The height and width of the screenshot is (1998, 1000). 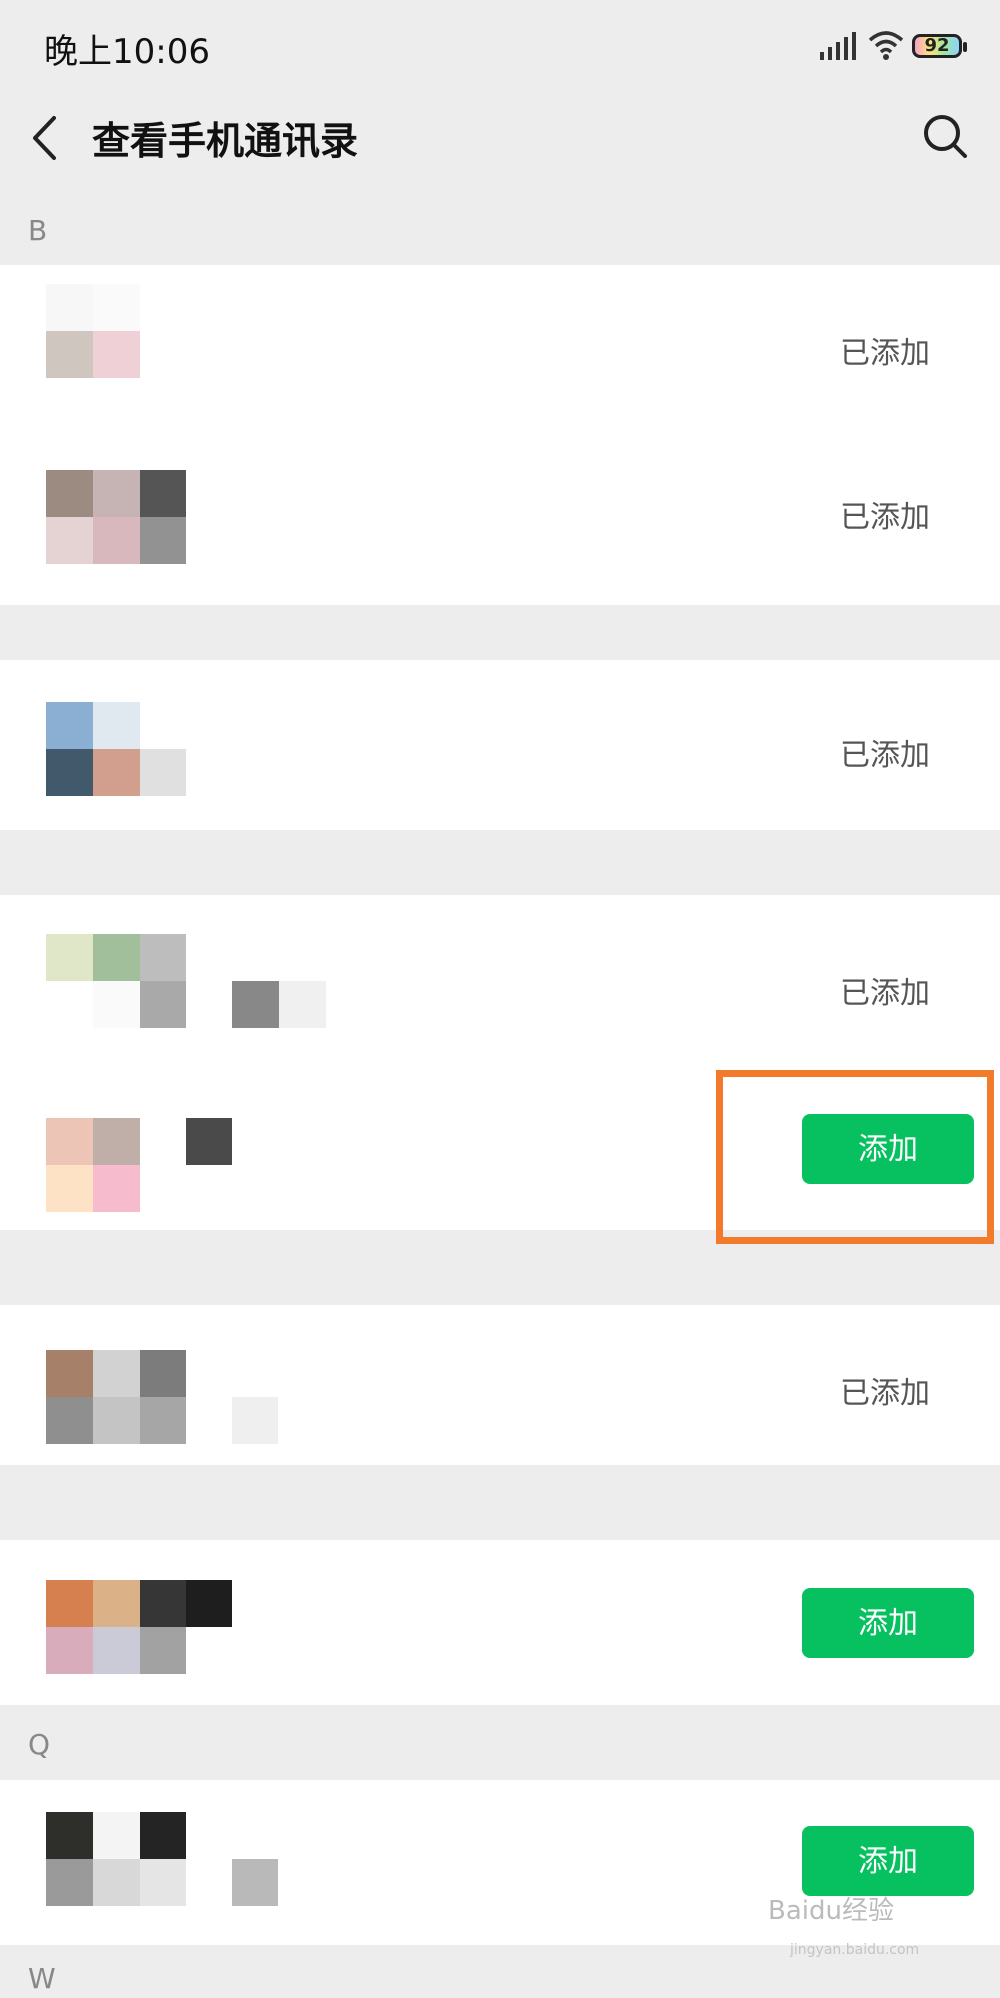 What do you see at coordinates (39, 1744) in the screenshot?
I see `section-header-q: Q` at bounding box center [39, 1744].